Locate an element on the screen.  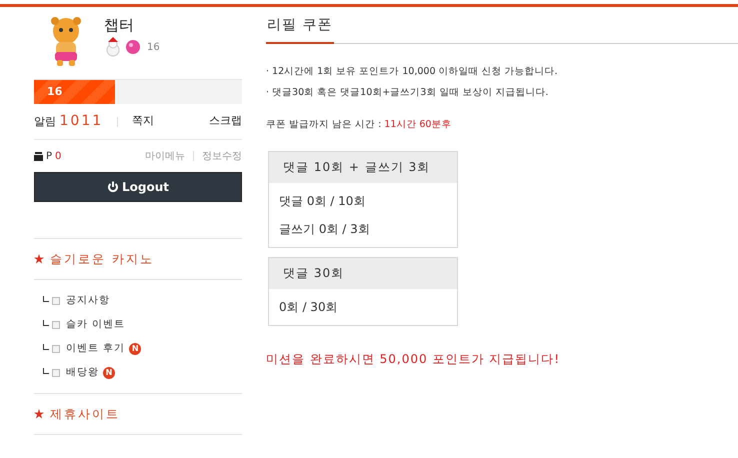
notice-text: · 댓글30회 혹은 댓글10회+글쓰기3회 일때 보상이 지급됩니다. is located at coordinates (408, 93).